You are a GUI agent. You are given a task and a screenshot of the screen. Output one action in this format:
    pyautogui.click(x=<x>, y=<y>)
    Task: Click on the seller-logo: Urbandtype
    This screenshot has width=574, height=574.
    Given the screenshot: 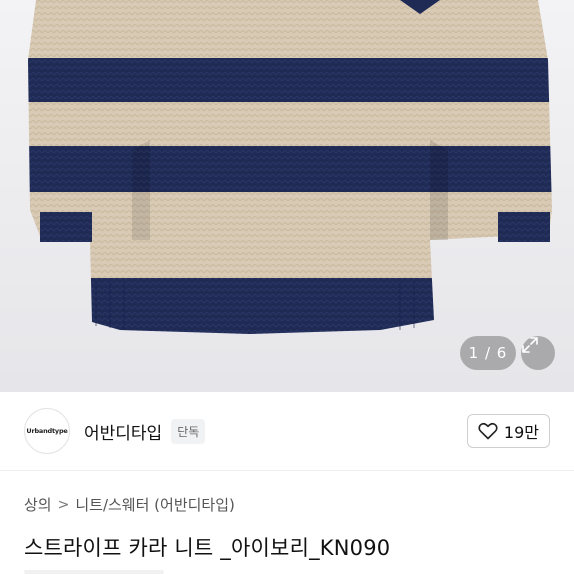 What is the action you would take?
    pyautogui.click(x=47, y=431)
    